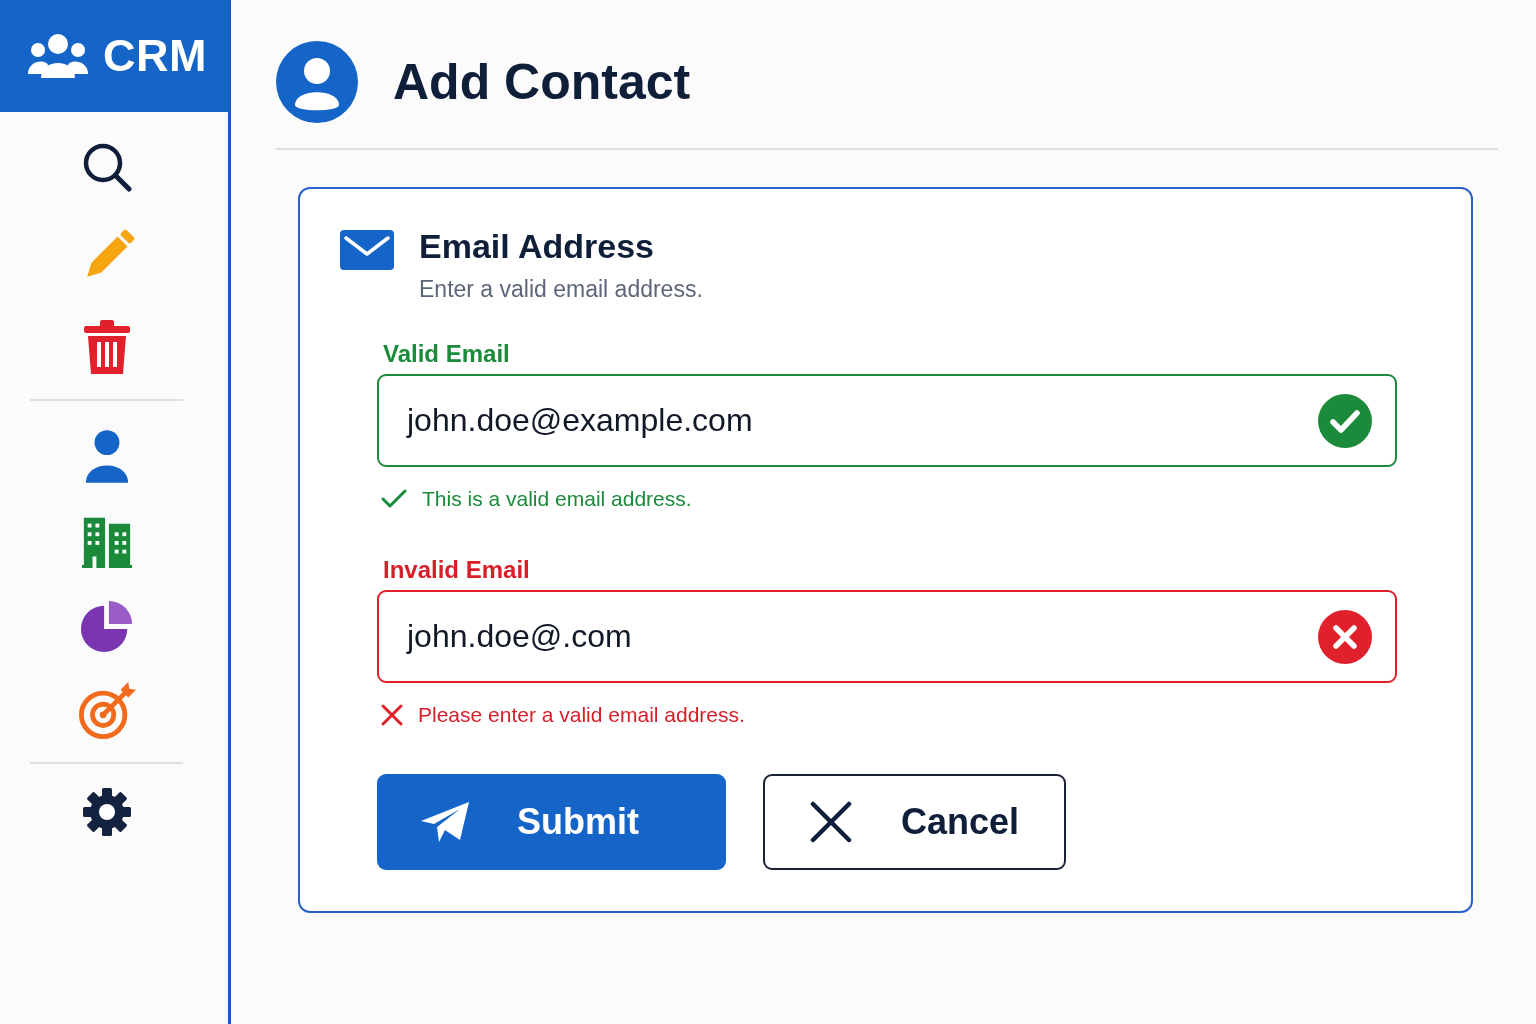 This screenshot has width=1536, height=1024. I want to click on person-icon, so click(106, 456).